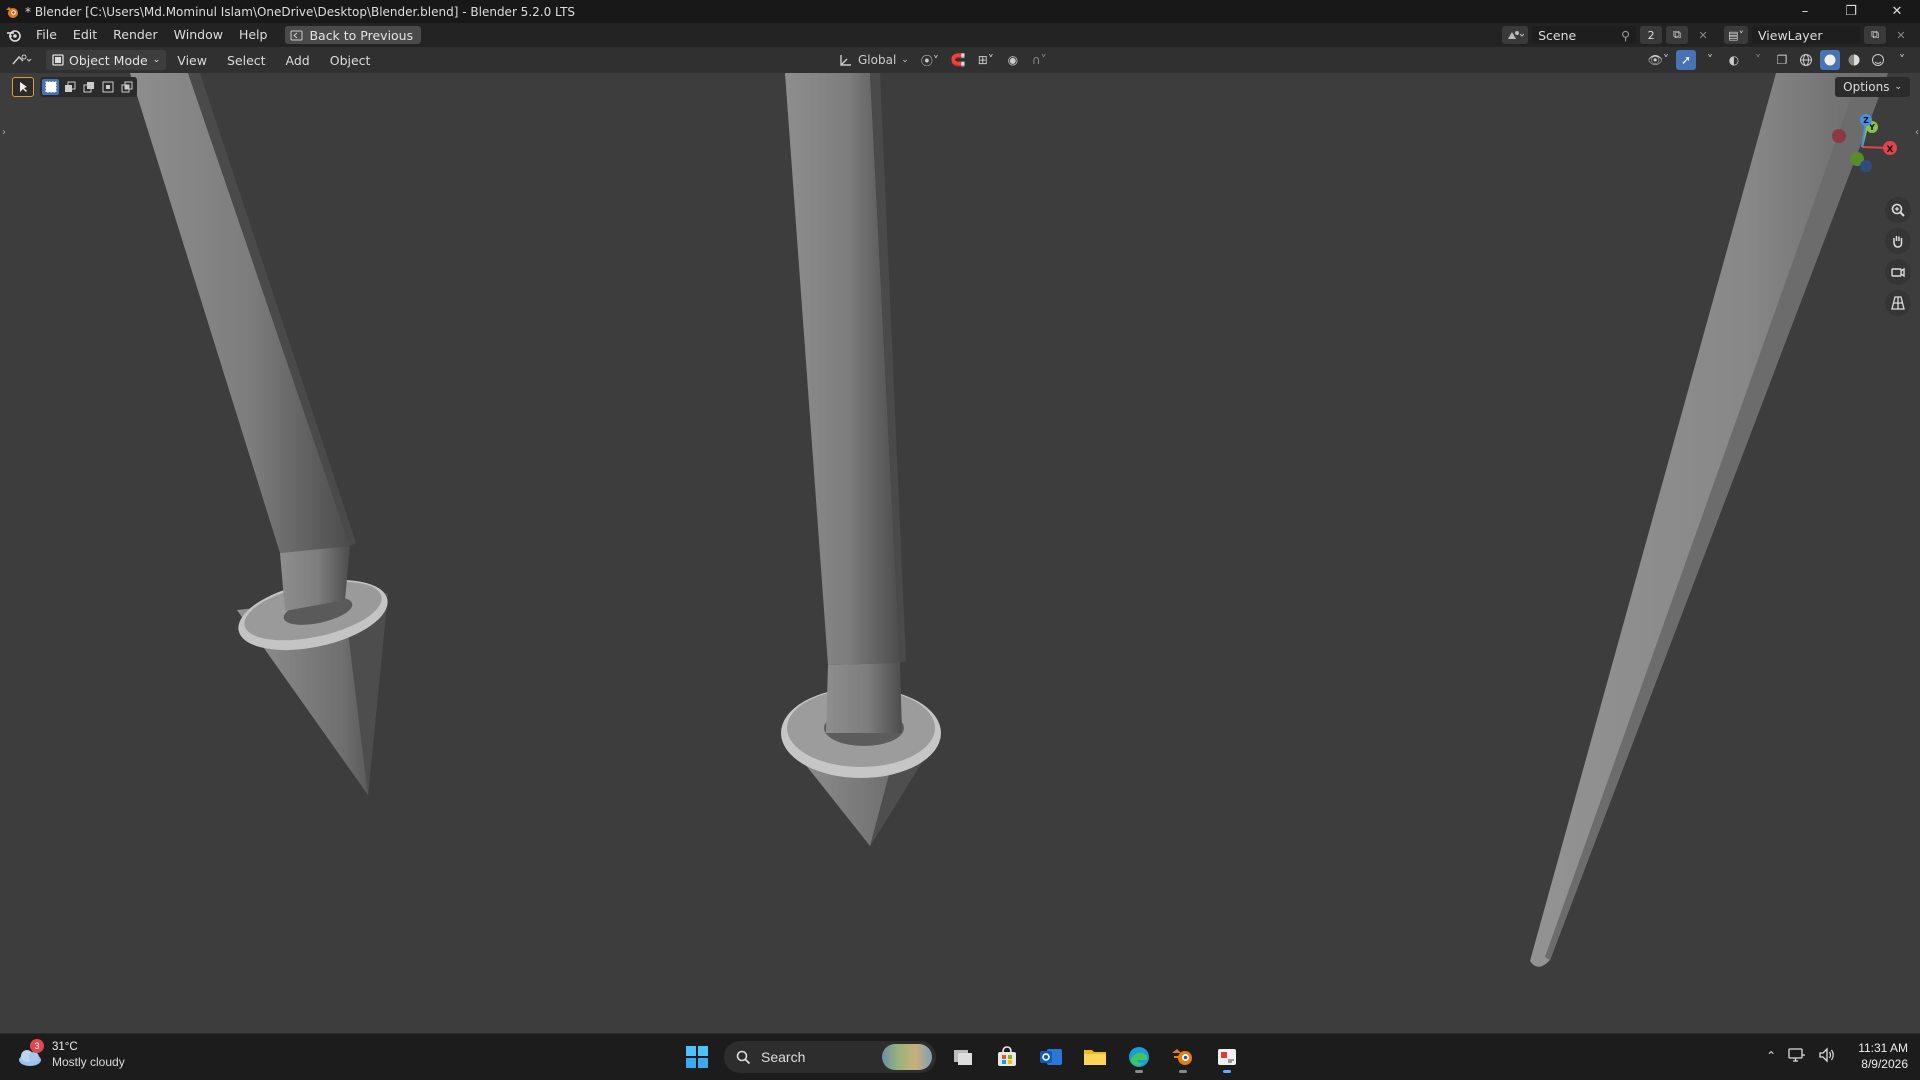 This screenshot has height=1080, width=1920. I want to click on menu-render: Render, so click(135, 35).